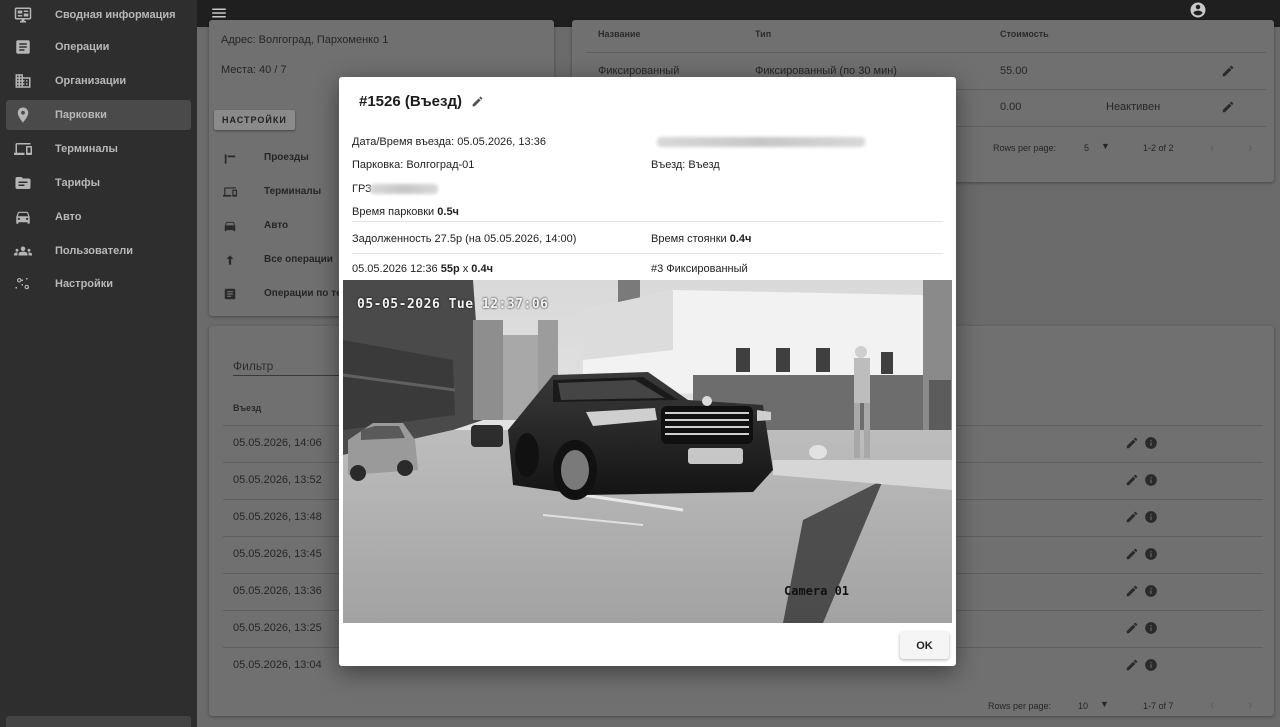 This screenshot has width=1280, height=727. I want to click on column-header-entry: Въезд, so click(247, 408).